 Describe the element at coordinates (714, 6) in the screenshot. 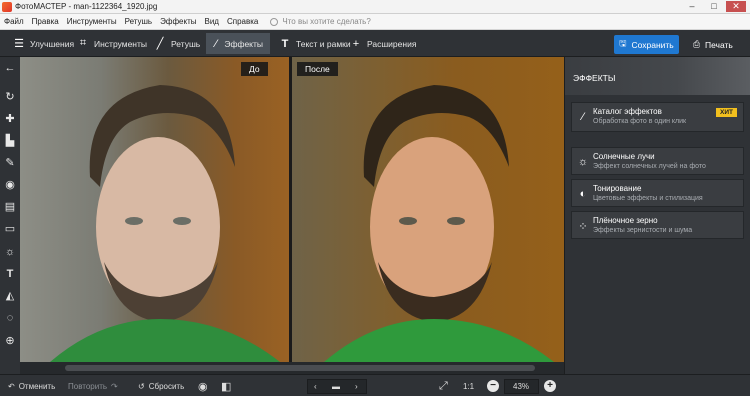

I see `maximize-button: □` at that location.